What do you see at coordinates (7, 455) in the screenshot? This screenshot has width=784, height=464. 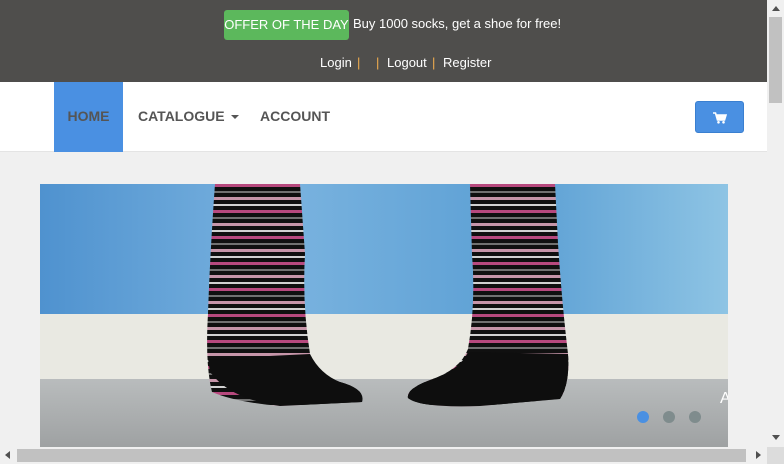 I see `scroll-left-arrow-icon` at bounding box center [7, 455].